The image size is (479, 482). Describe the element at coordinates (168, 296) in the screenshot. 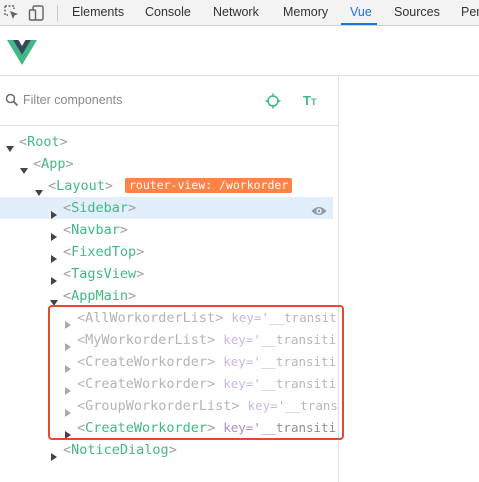

I see `tree-node-appmain: <AppMain>` at that location.